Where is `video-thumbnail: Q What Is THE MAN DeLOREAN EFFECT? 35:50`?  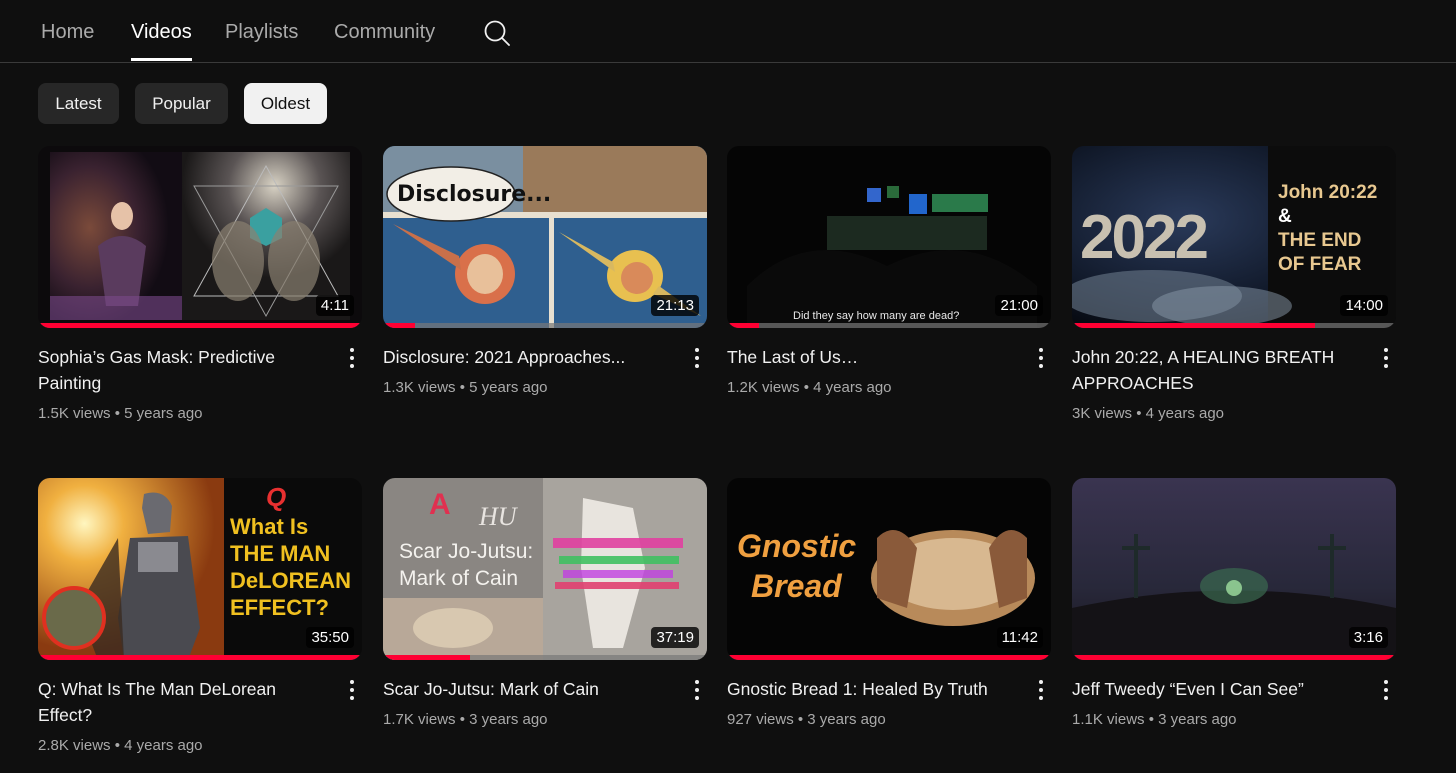
video-thumbnail: Q What Is THE MAN DeLOREAN EFFECT? 35:50 is located at coordinates (200, 569).